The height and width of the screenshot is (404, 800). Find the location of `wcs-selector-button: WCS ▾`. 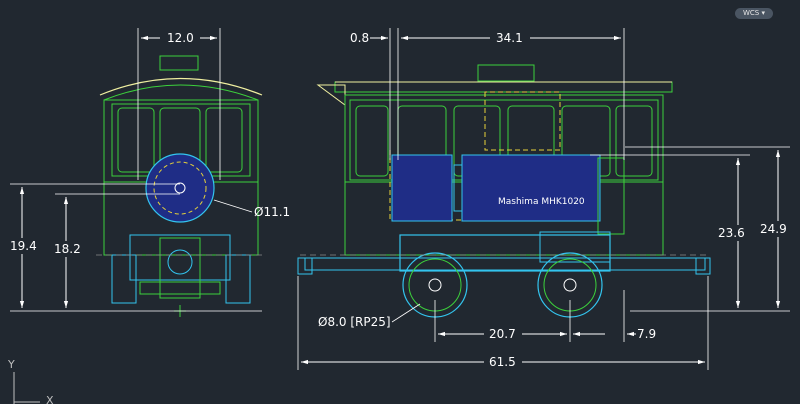

wcs-selector-button: WCS ▾ is located at coordinates (754, 13).